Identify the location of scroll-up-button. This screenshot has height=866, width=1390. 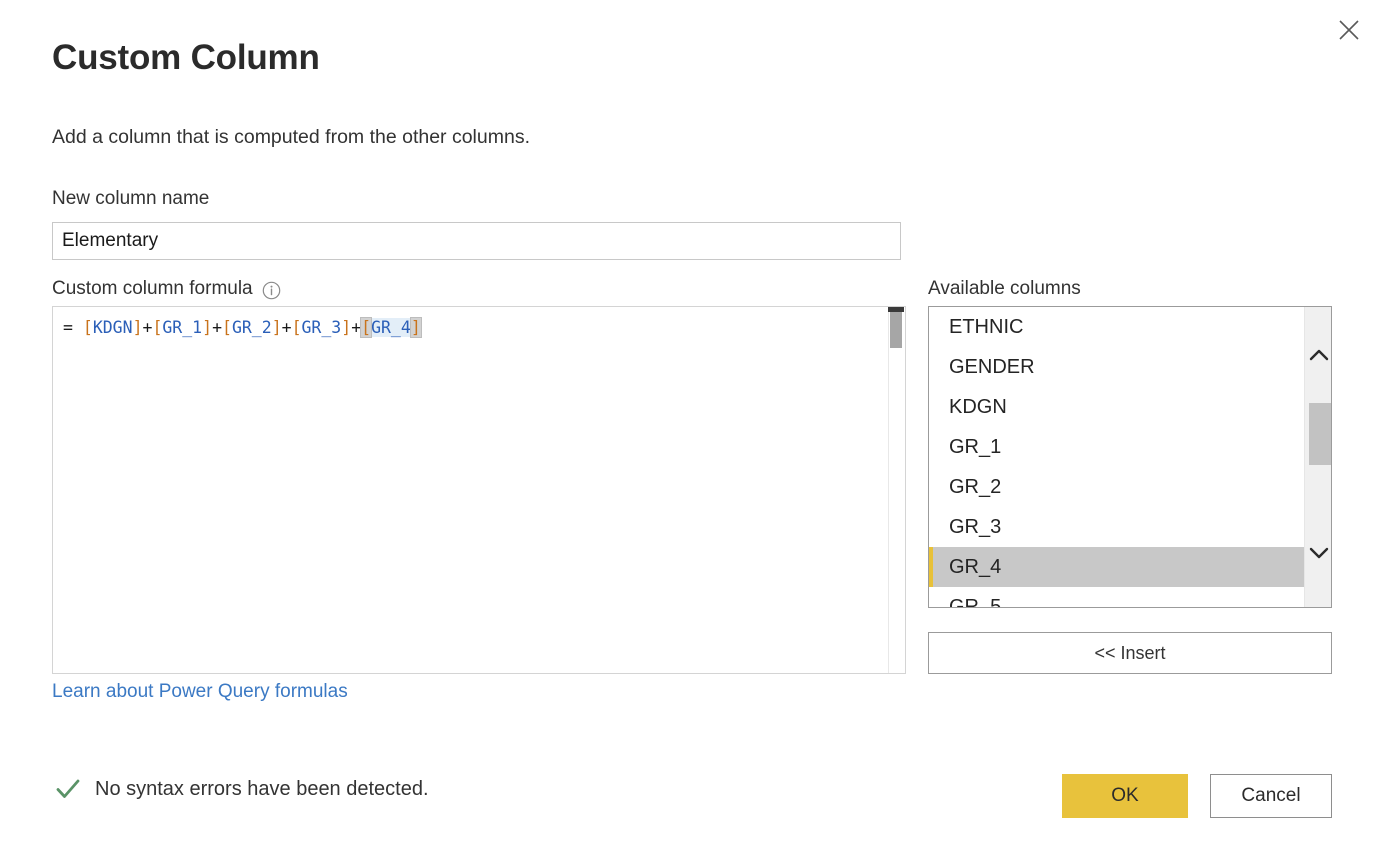
(1318, 355).